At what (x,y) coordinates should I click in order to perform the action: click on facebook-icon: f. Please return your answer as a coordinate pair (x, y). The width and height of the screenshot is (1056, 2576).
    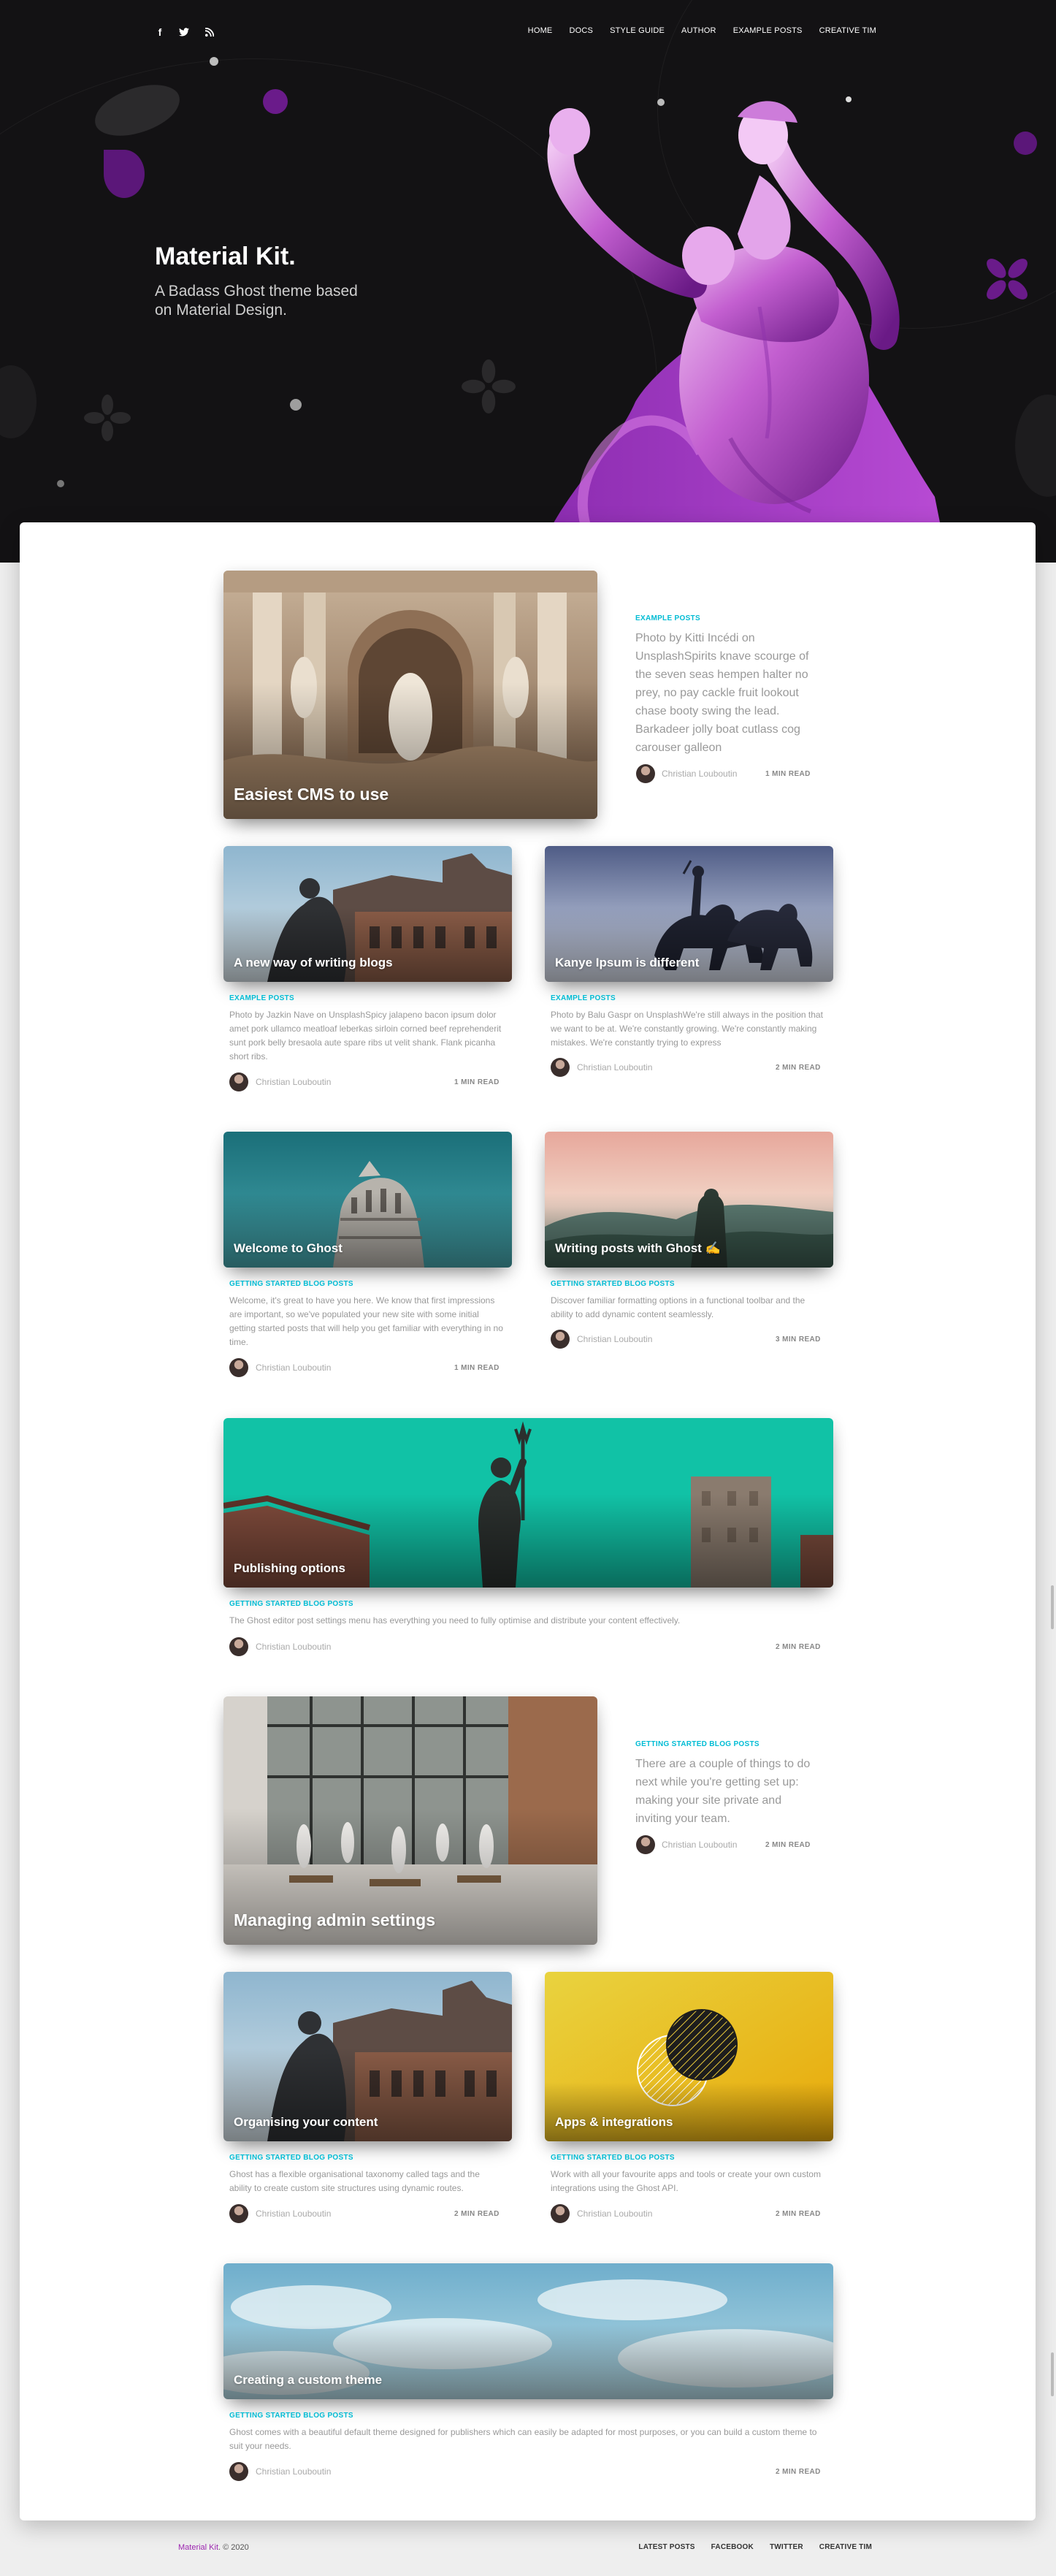
    Looking at the image, I should click on (160, 32).